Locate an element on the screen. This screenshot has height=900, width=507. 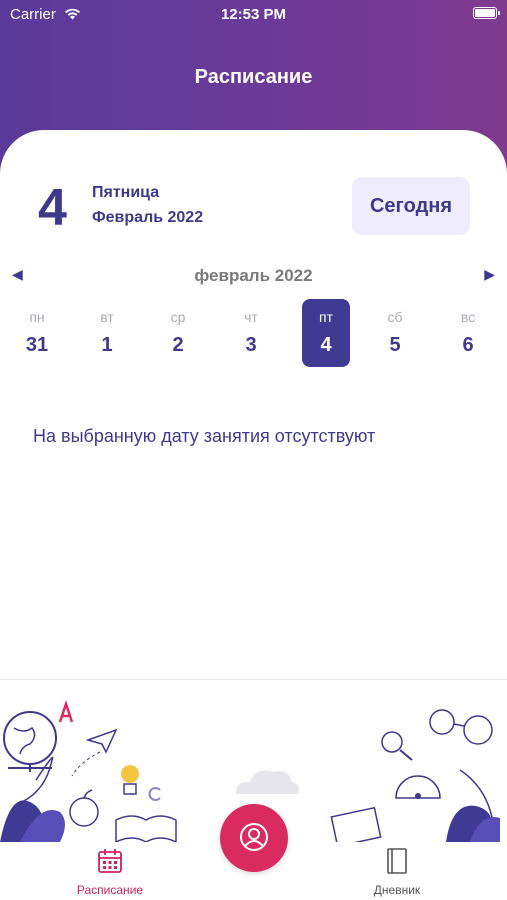
day-number: 31 is located at coordinates (37, 345).